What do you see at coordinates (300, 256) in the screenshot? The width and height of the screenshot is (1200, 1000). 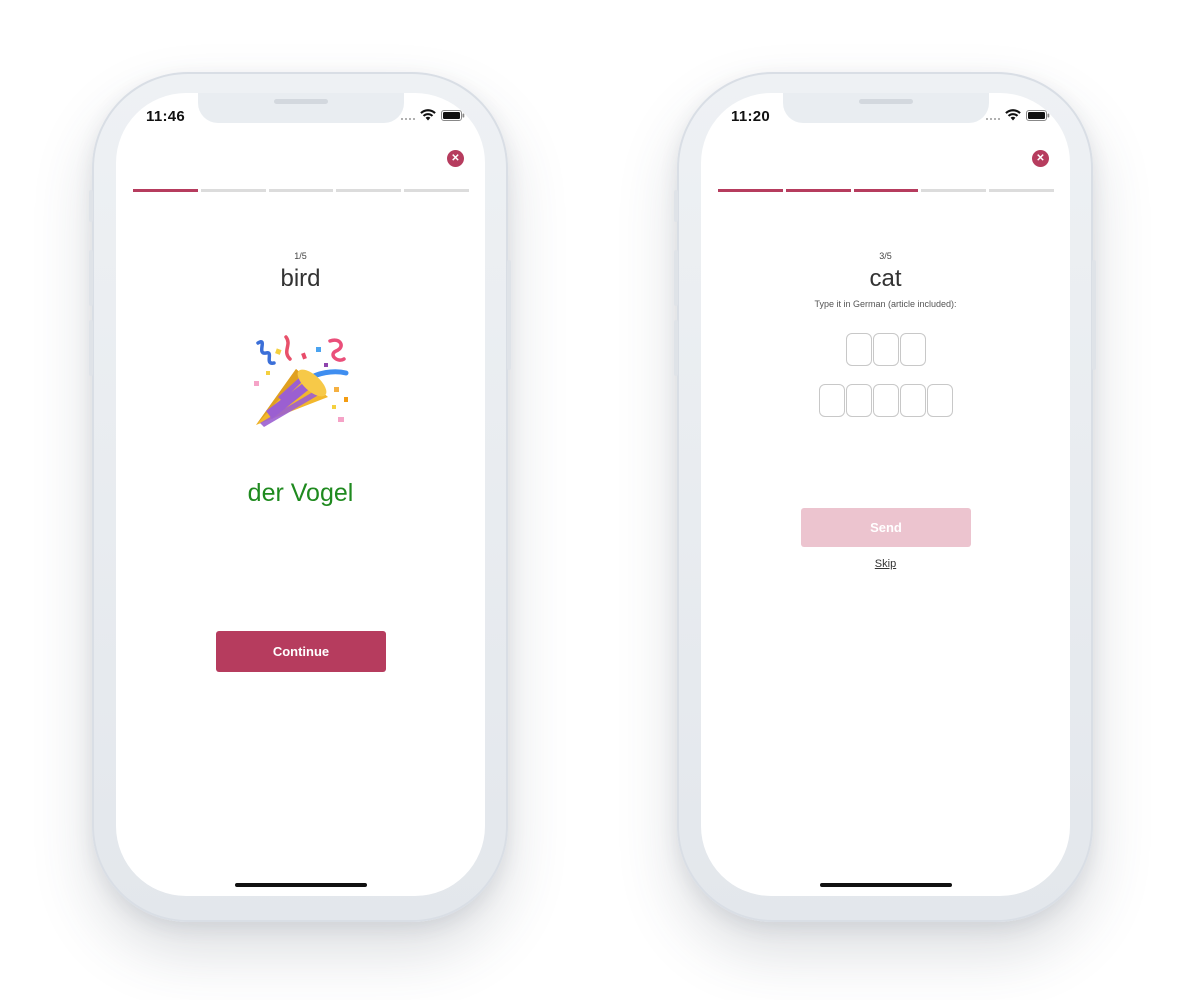 I see `question-counter: 1/5` at bounding box center [300, 256].